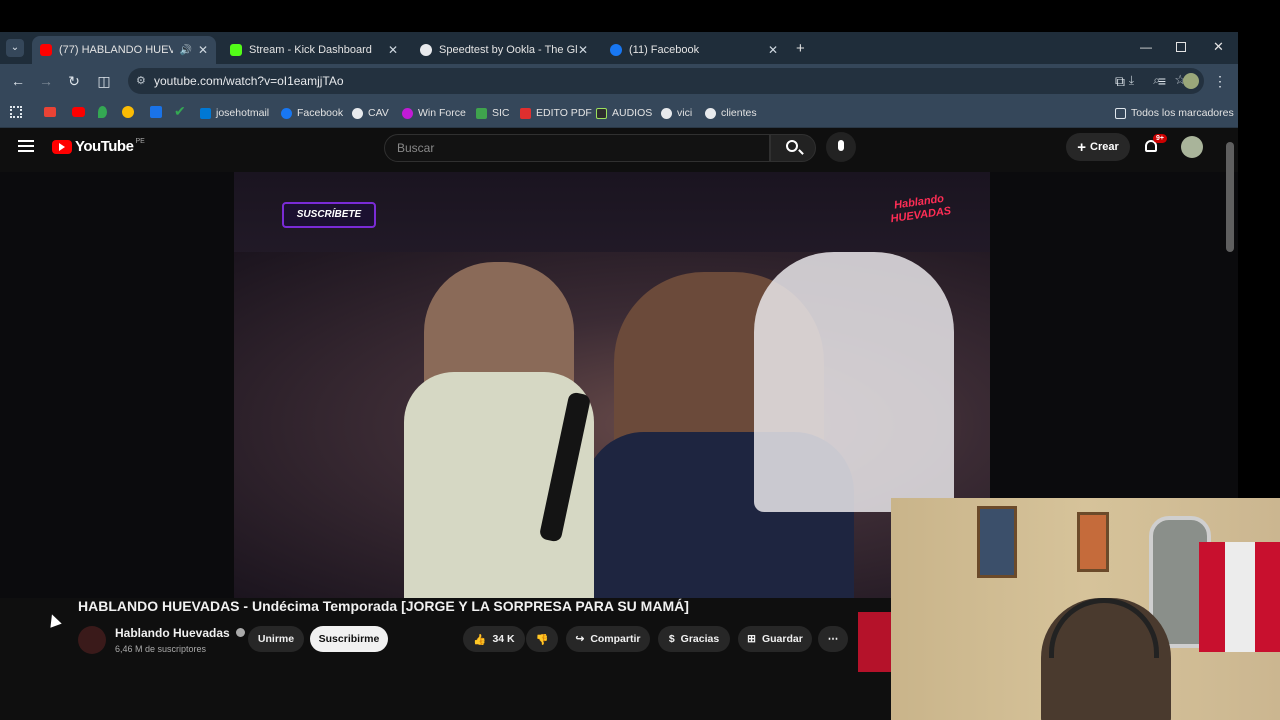 The height and width of the screenshot is (720, 1280). What do you see at coordinates (276, 639) in the screenshot?
I see `join-button: Unirme` at bounding box center [276, 639].